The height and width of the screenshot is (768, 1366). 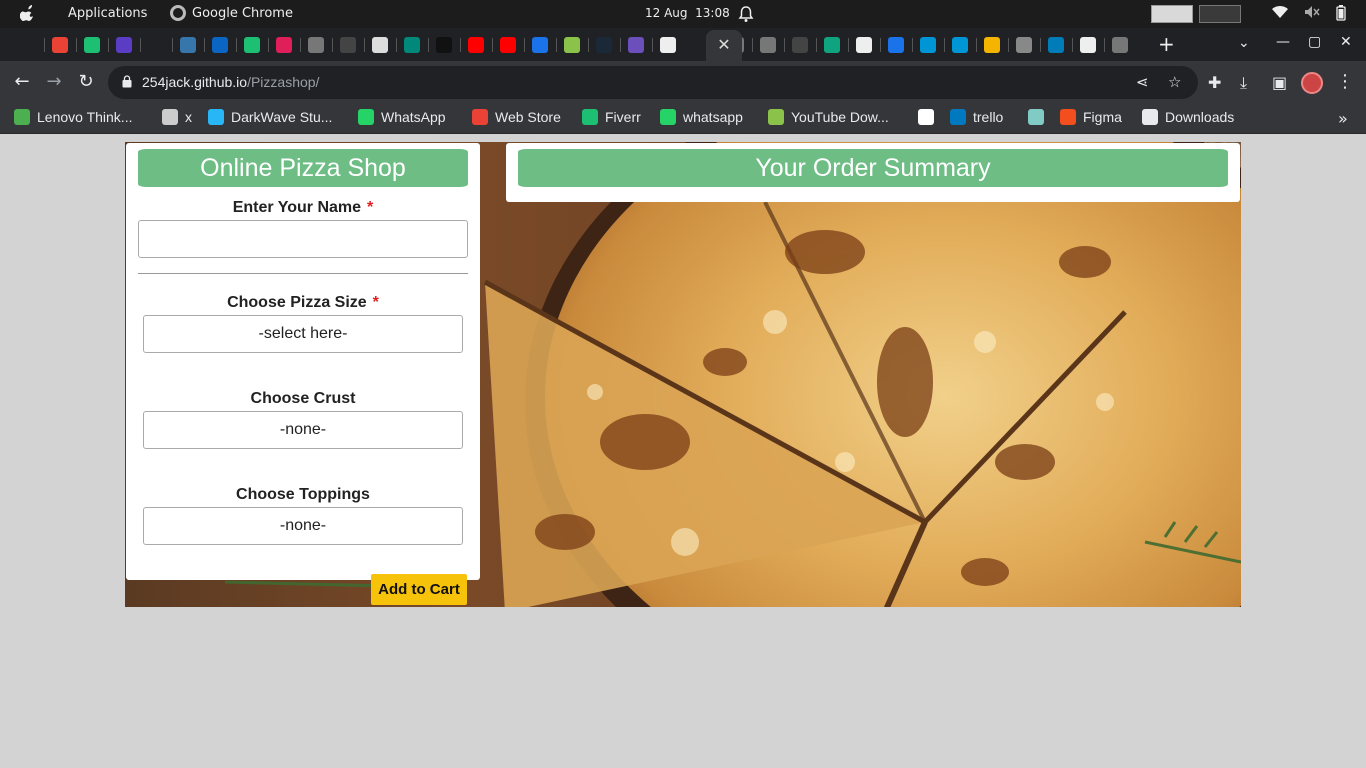 I want to click on bookmark-item: trello, so click(x=976, y=117).